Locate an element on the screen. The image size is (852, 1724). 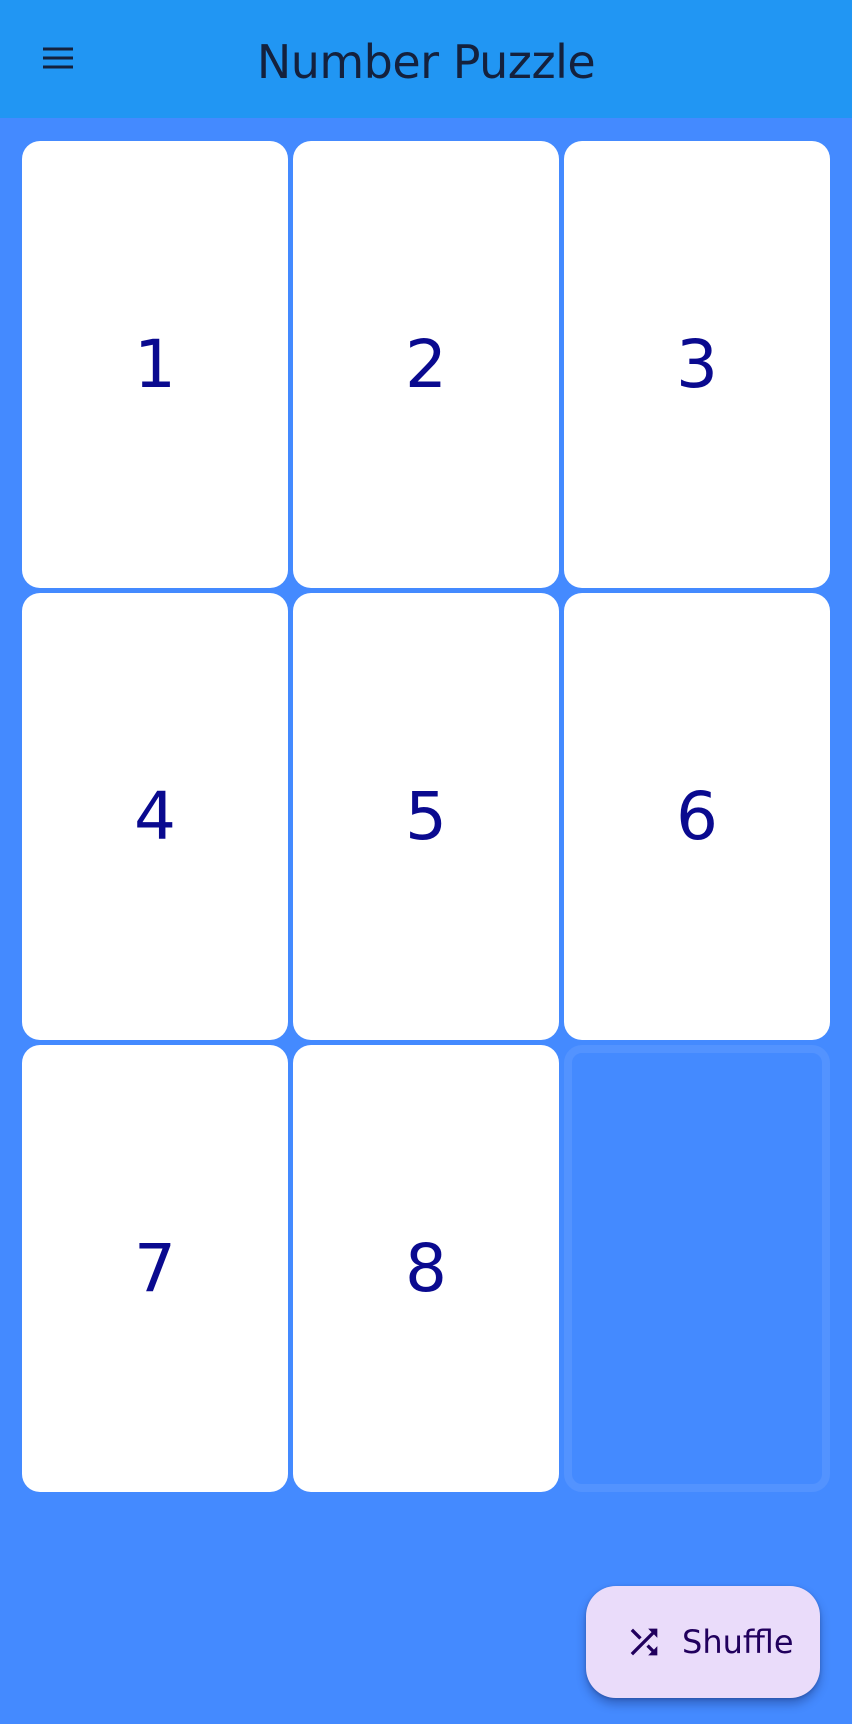
shuffle-button-label: Shuffle is located at coordinates (738, 1642).